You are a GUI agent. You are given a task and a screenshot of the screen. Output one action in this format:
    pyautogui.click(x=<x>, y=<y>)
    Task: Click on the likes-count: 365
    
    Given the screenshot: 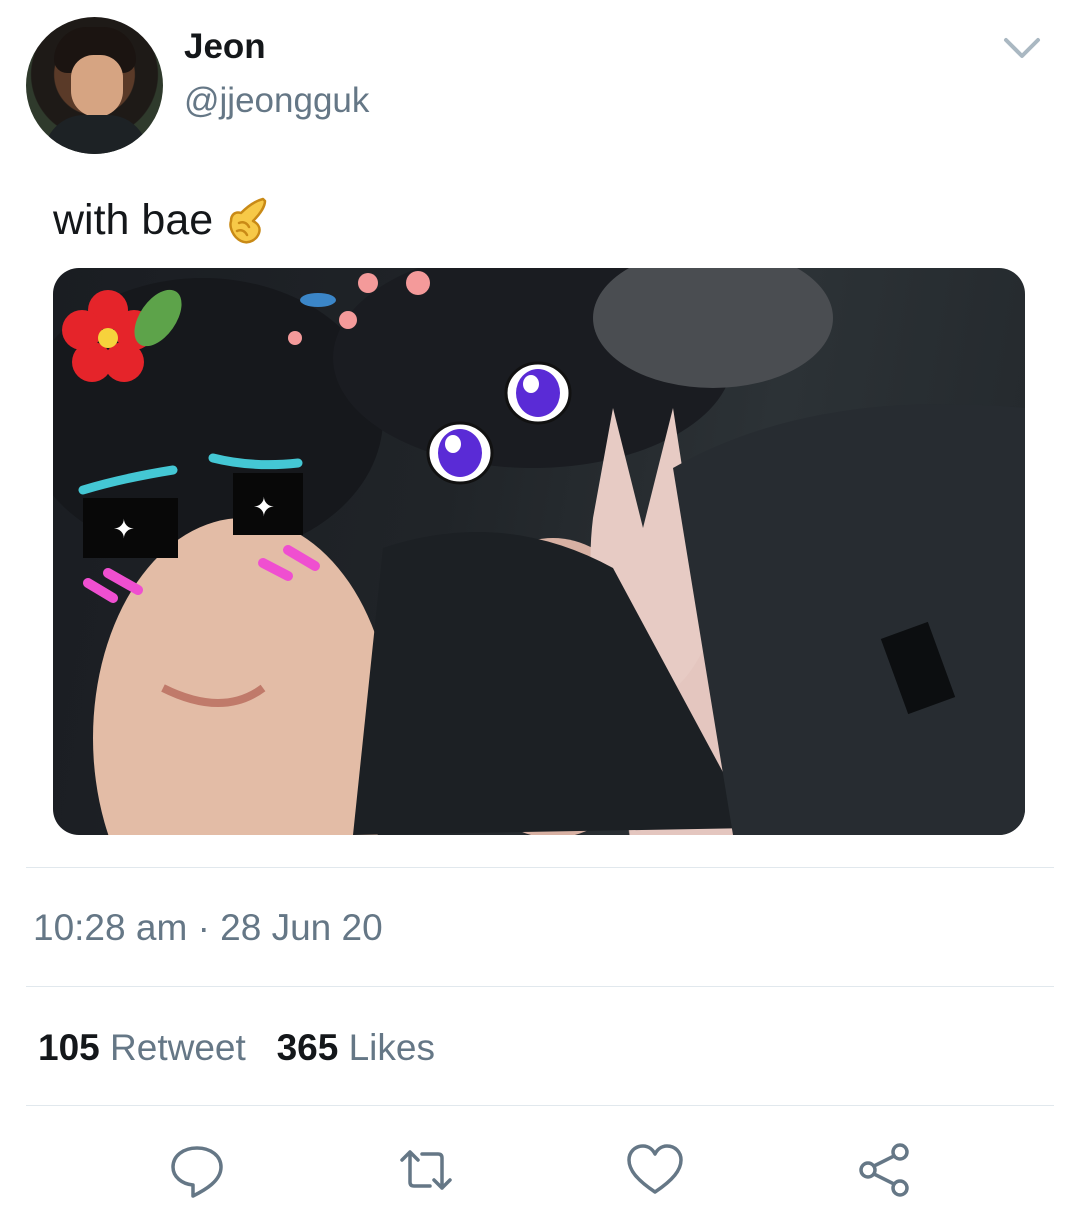 What is the action you would take?
    pyautogui.click(x=307, y=1047)
    